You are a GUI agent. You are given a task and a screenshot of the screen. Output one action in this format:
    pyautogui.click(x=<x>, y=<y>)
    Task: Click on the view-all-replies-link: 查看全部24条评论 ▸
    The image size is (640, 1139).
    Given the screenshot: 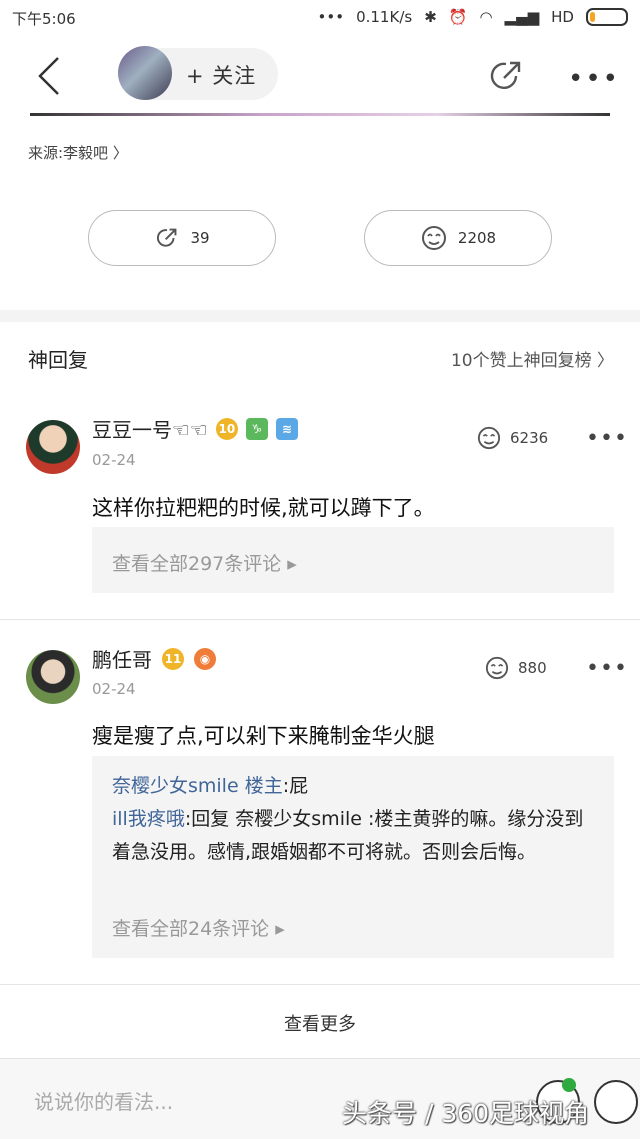 What is the action you would take?
    pyautogui.click(x=198, y=927)
    